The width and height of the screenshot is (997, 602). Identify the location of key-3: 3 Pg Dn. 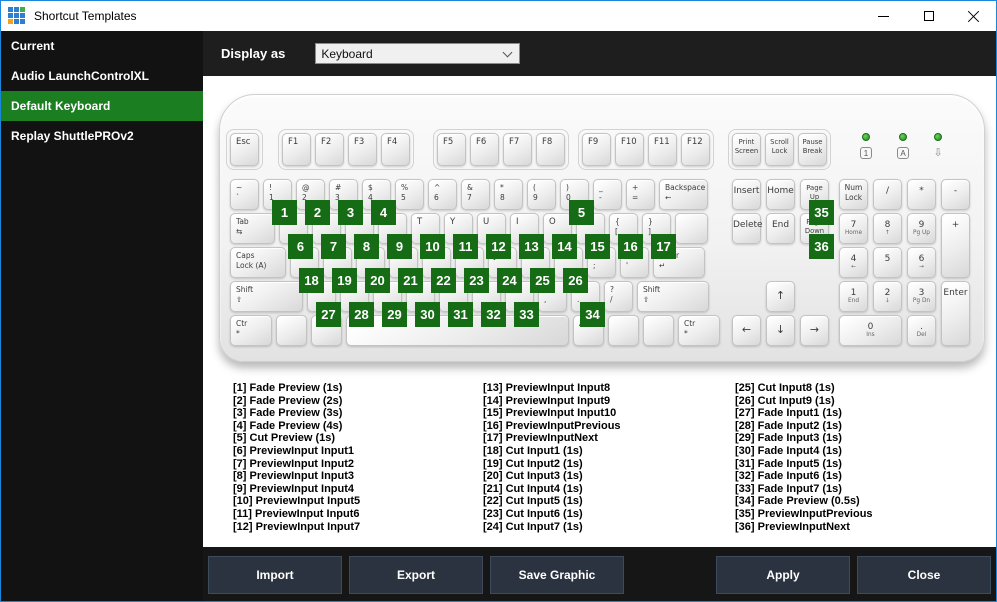
(921, 296).